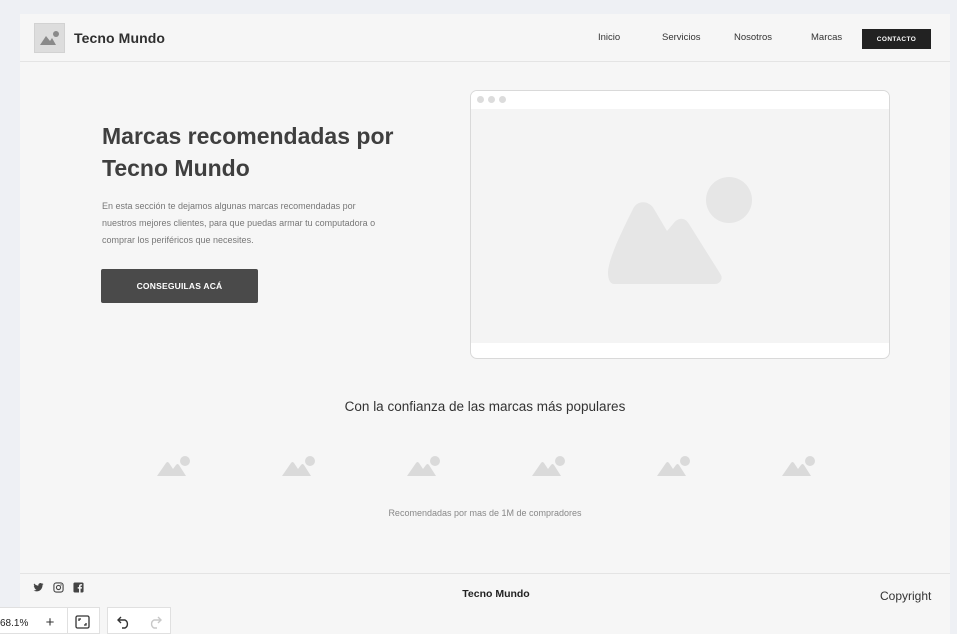 The height and width of the screenshot is (634, 957). Describe the element at coordinates (139, 620) in the screenshot. I see `history-controls` at that location.